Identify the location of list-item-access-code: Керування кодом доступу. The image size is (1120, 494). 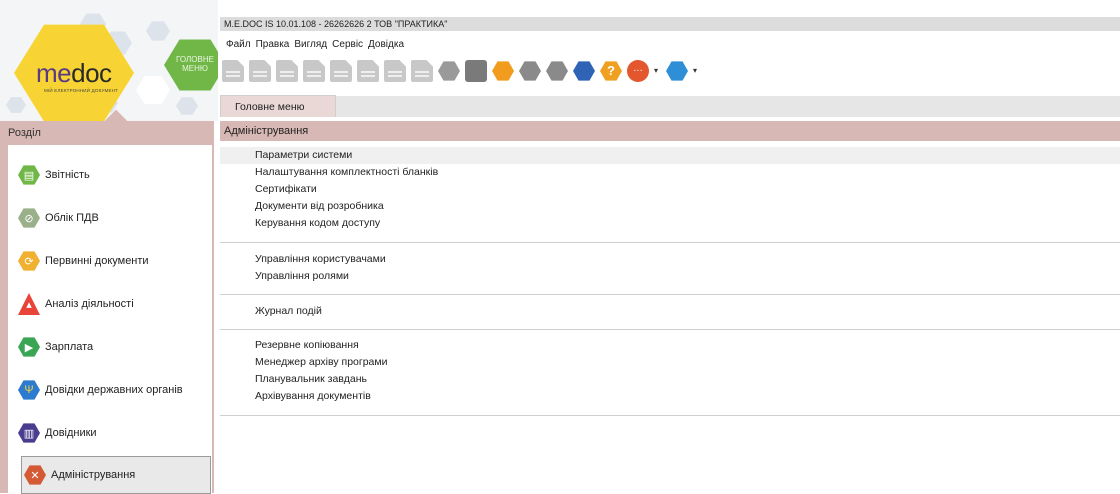
(670, 223).